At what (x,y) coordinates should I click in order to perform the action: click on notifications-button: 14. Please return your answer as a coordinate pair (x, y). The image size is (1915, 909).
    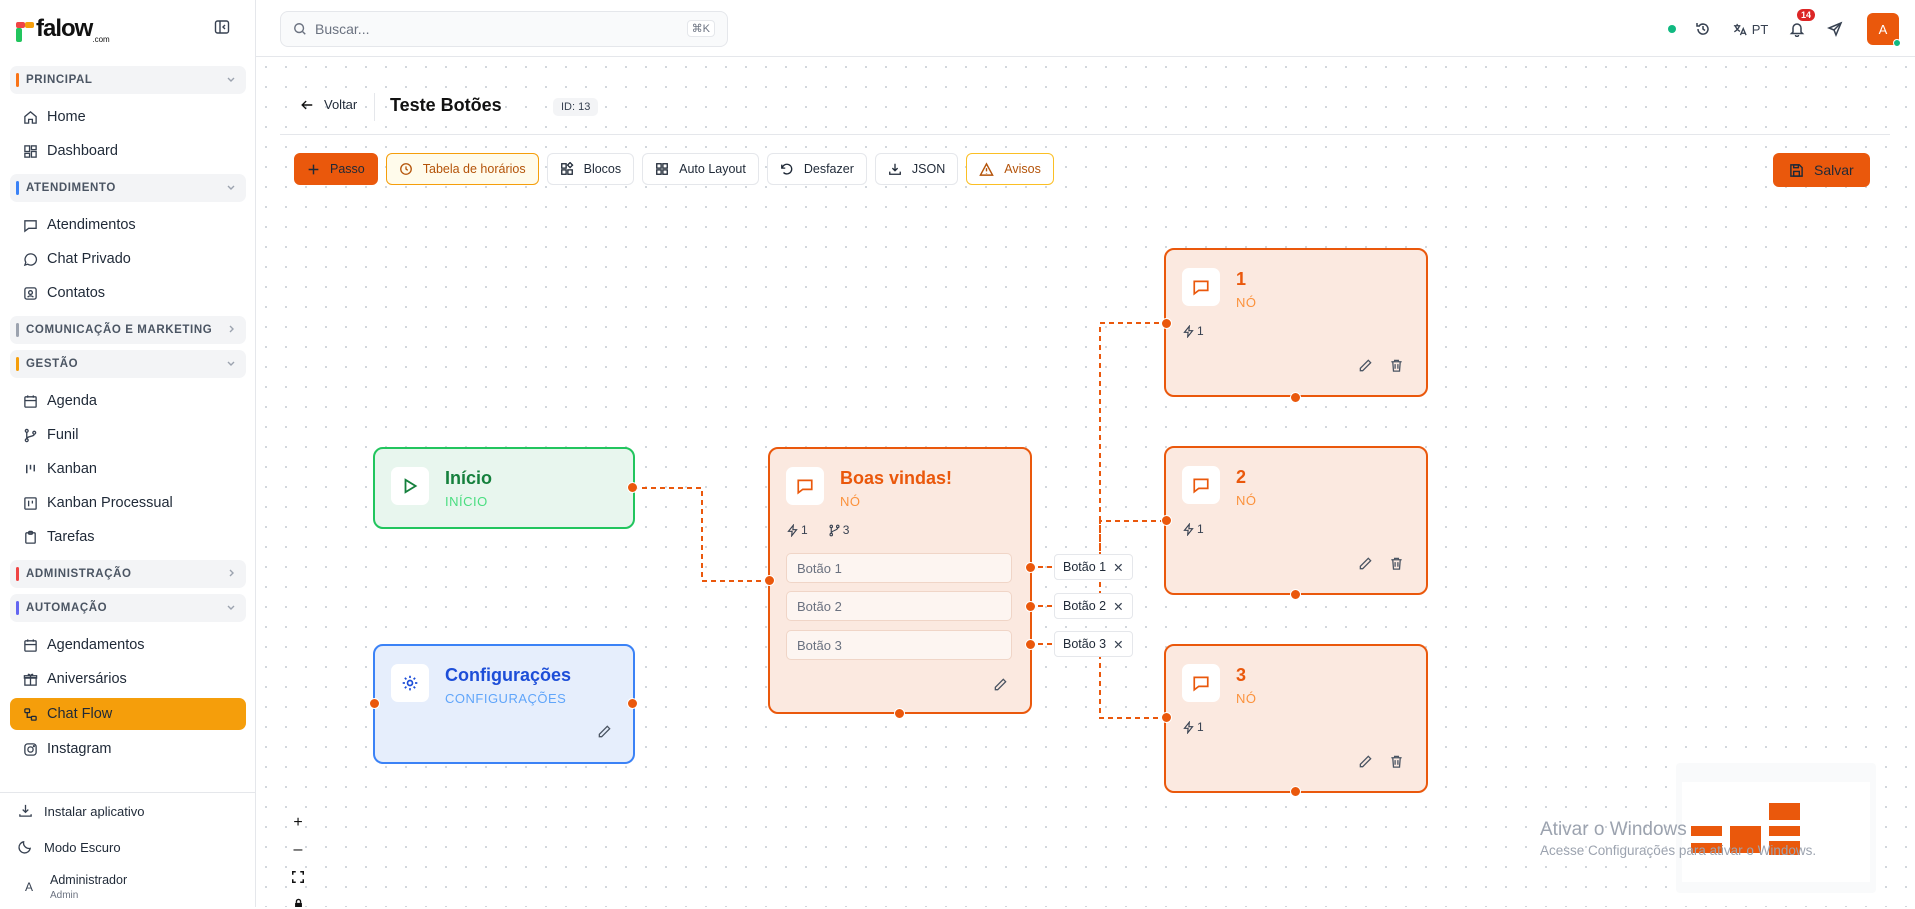
    Looking at the image, I should click on (1799, 26).